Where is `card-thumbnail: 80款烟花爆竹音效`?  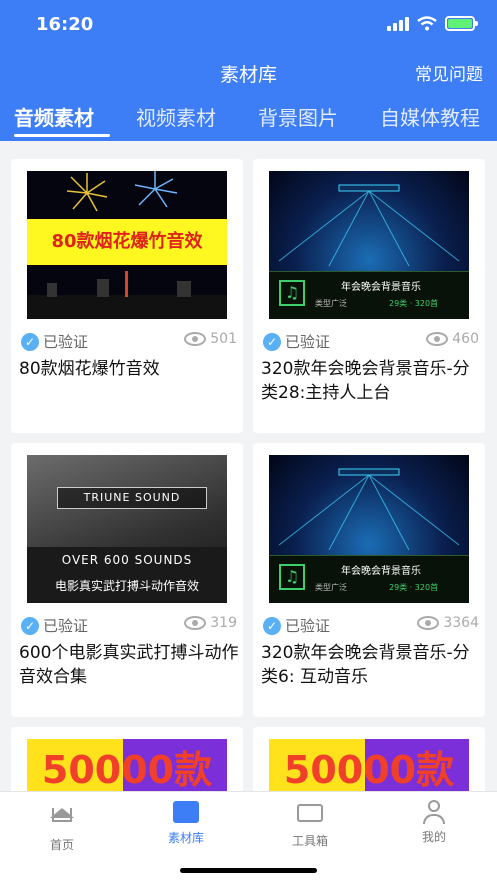 card-thumbnail: 80款烟花爆竹音效 is located at coordinates (127, 245).